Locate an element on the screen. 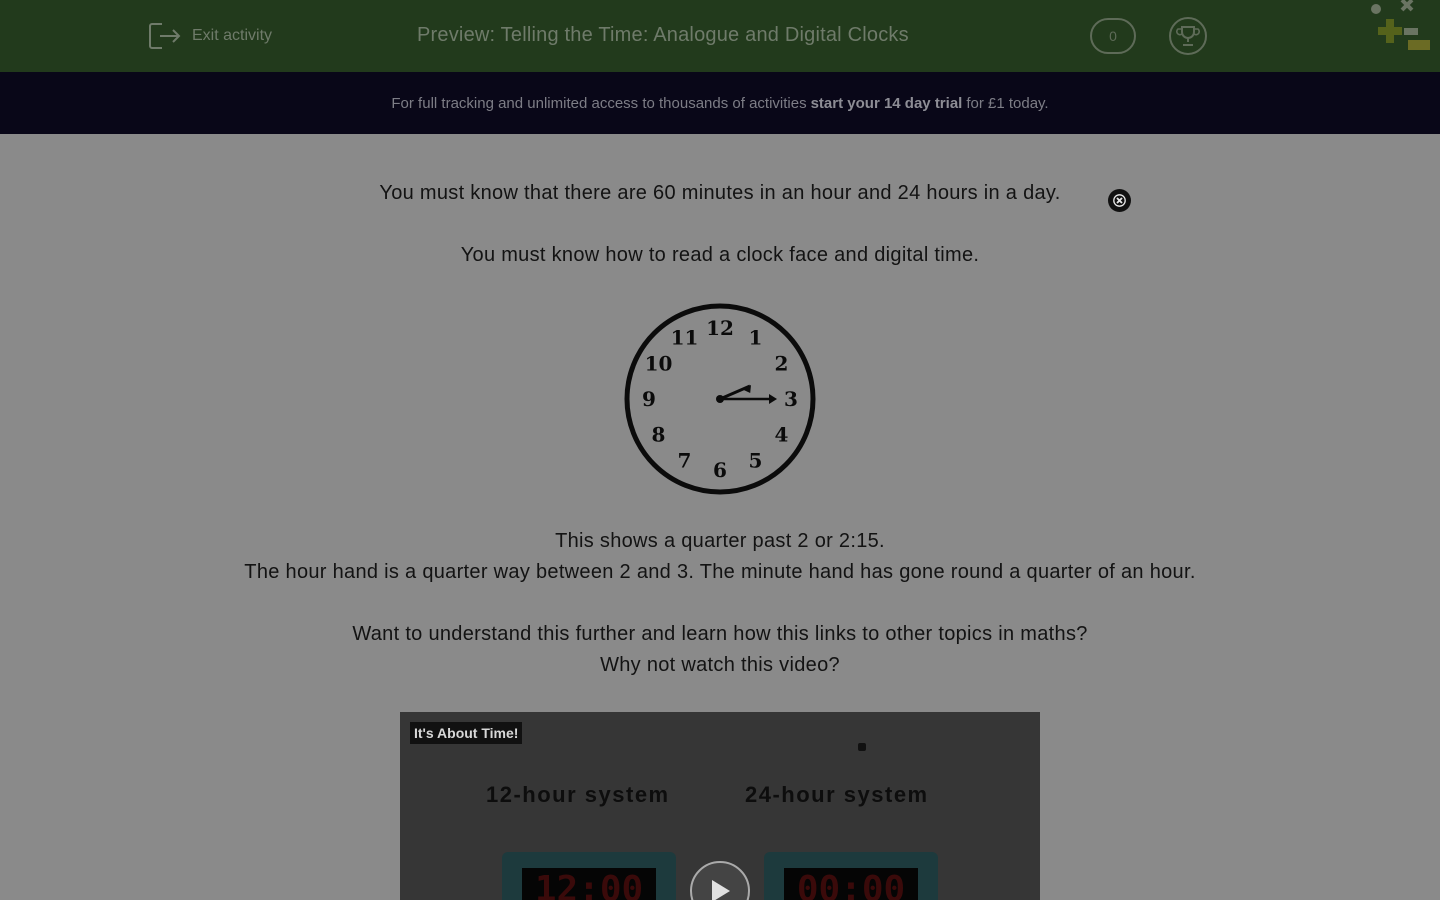  clock-numeral-5: 5 is located at coordinates (756, 461).